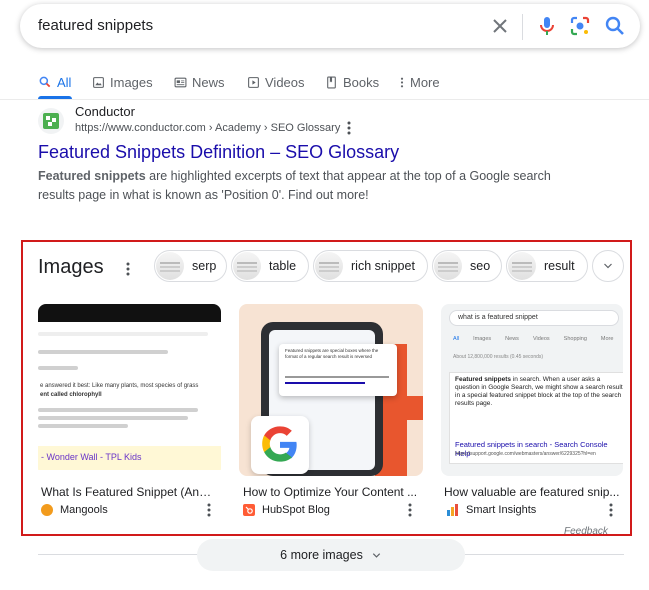 Image resolution: width=649 pixels, height=590 pixels. I want to click on thumbnail-nav-item: News, so click(512, 339).